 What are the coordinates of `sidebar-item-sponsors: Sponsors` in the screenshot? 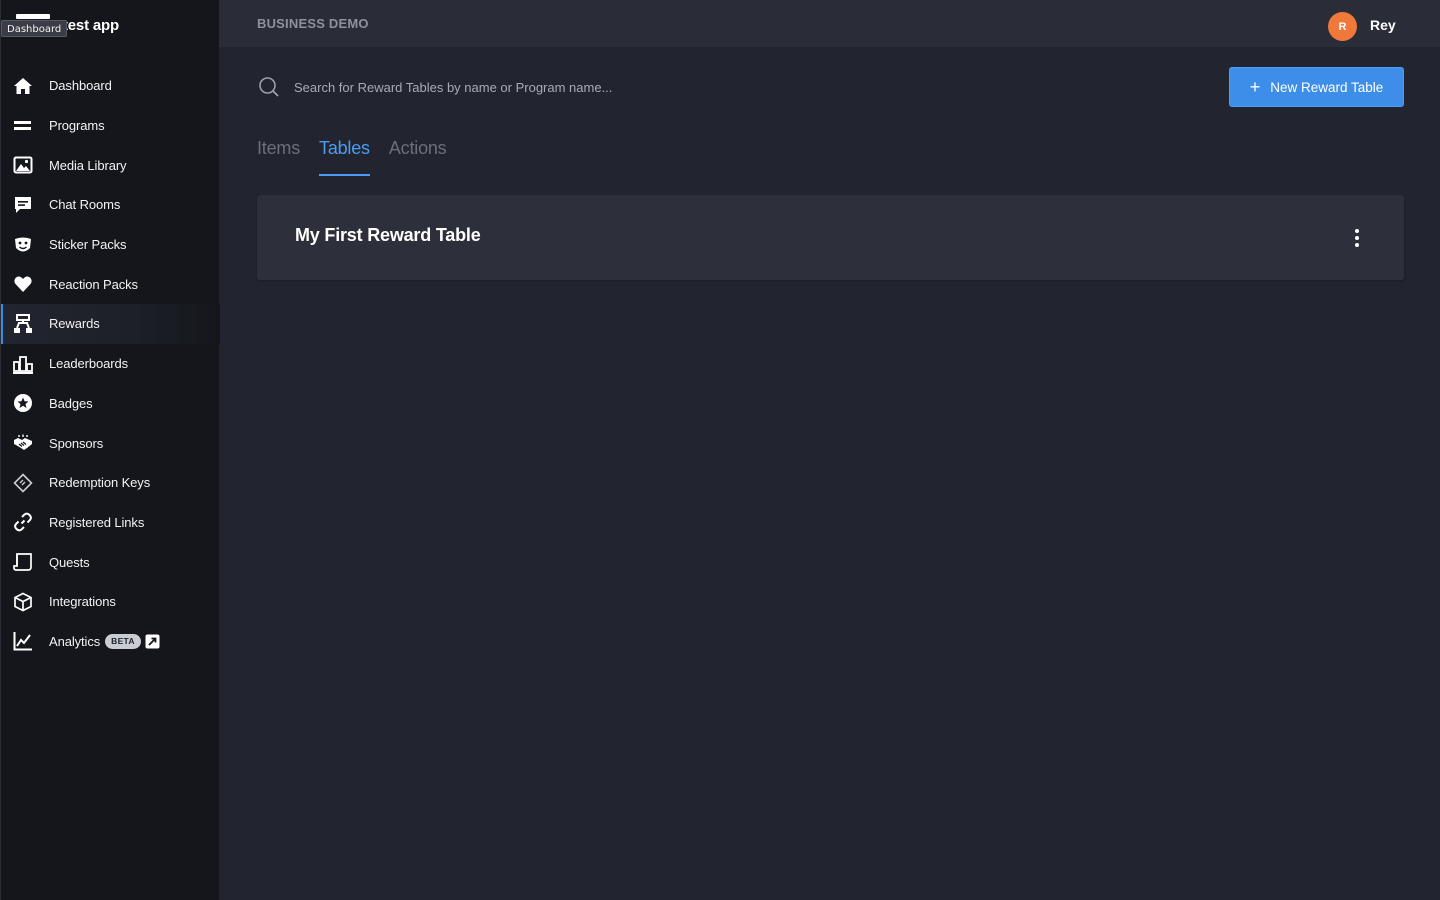 It's located at (110, 443).